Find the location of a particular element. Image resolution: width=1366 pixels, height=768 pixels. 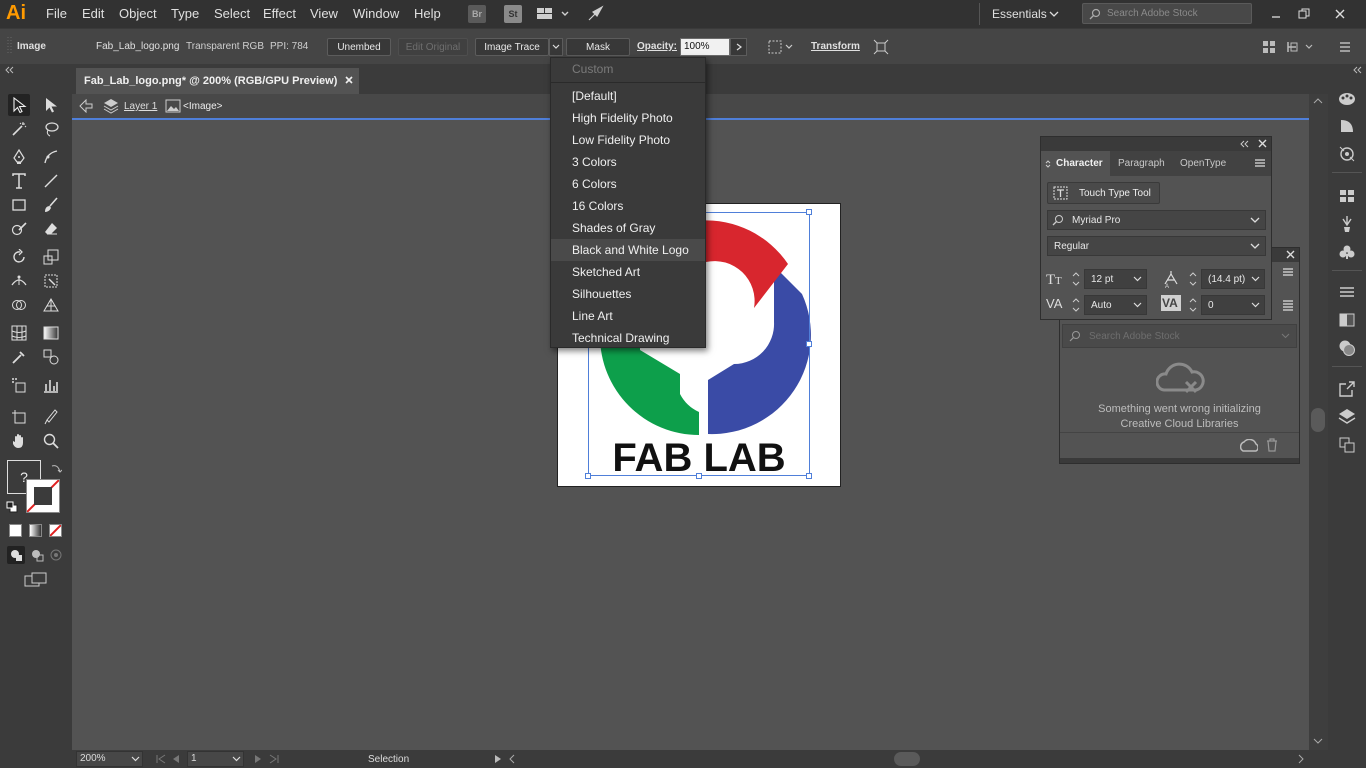

preset-shades-of-gray: Shades of Gray is located at coordinates (628, 228).